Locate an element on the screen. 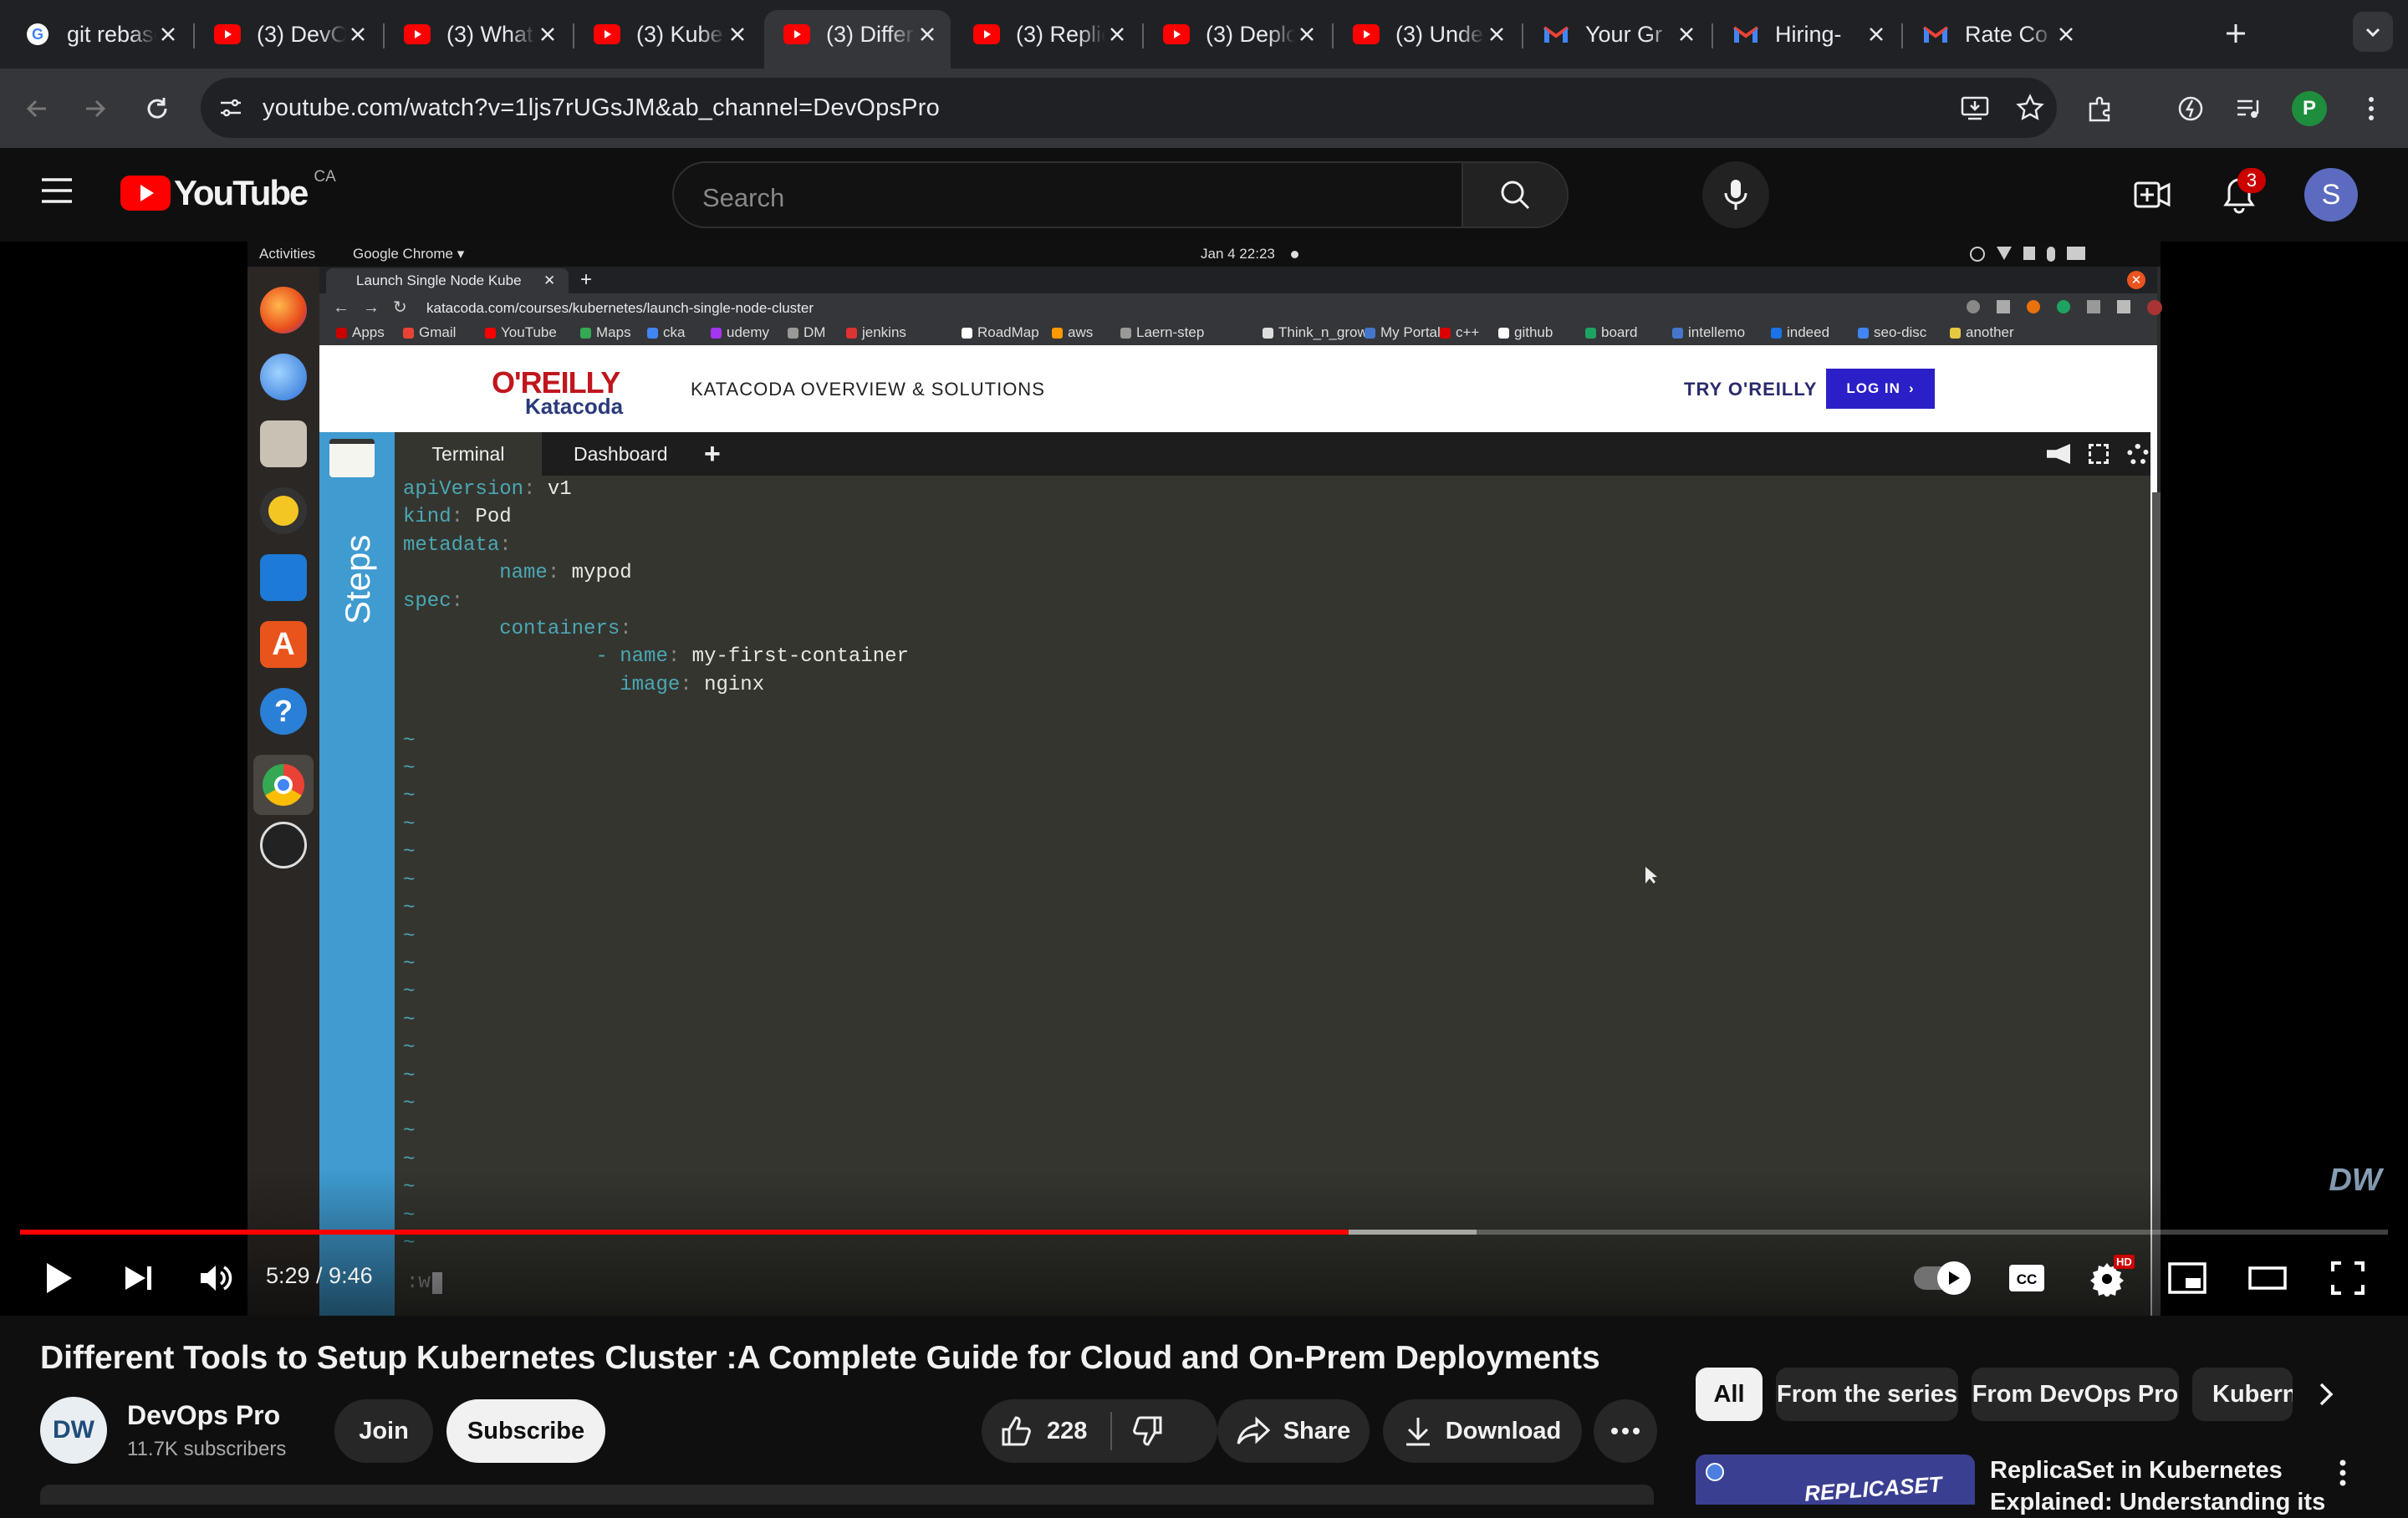  browser-tab: Ggit rebase is located at coordinates (98, 34).